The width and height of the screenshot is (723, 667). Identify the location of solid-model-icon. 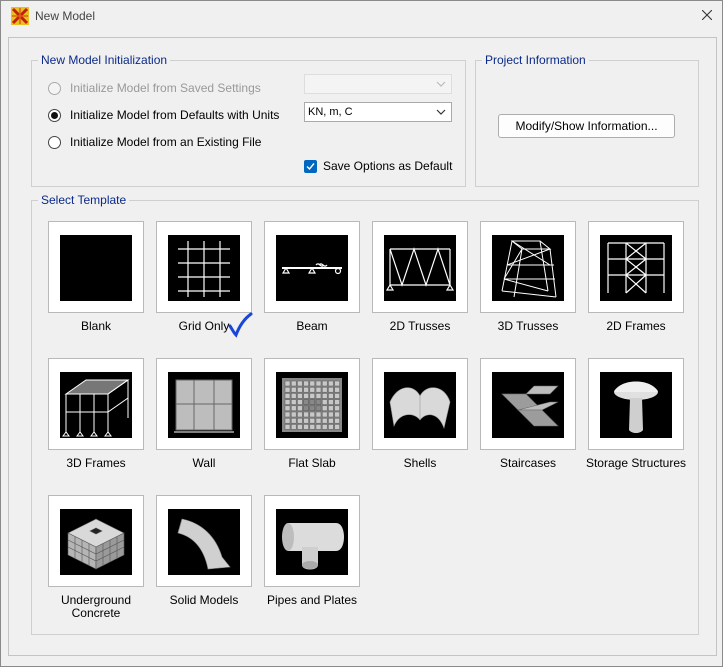
(204, 542).